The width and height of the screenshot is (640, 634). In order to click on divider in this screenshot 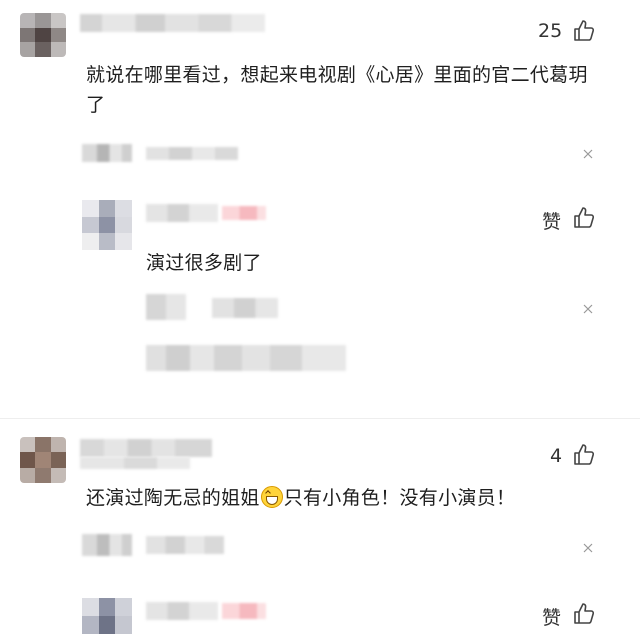, I will do `click(320, 418)`.